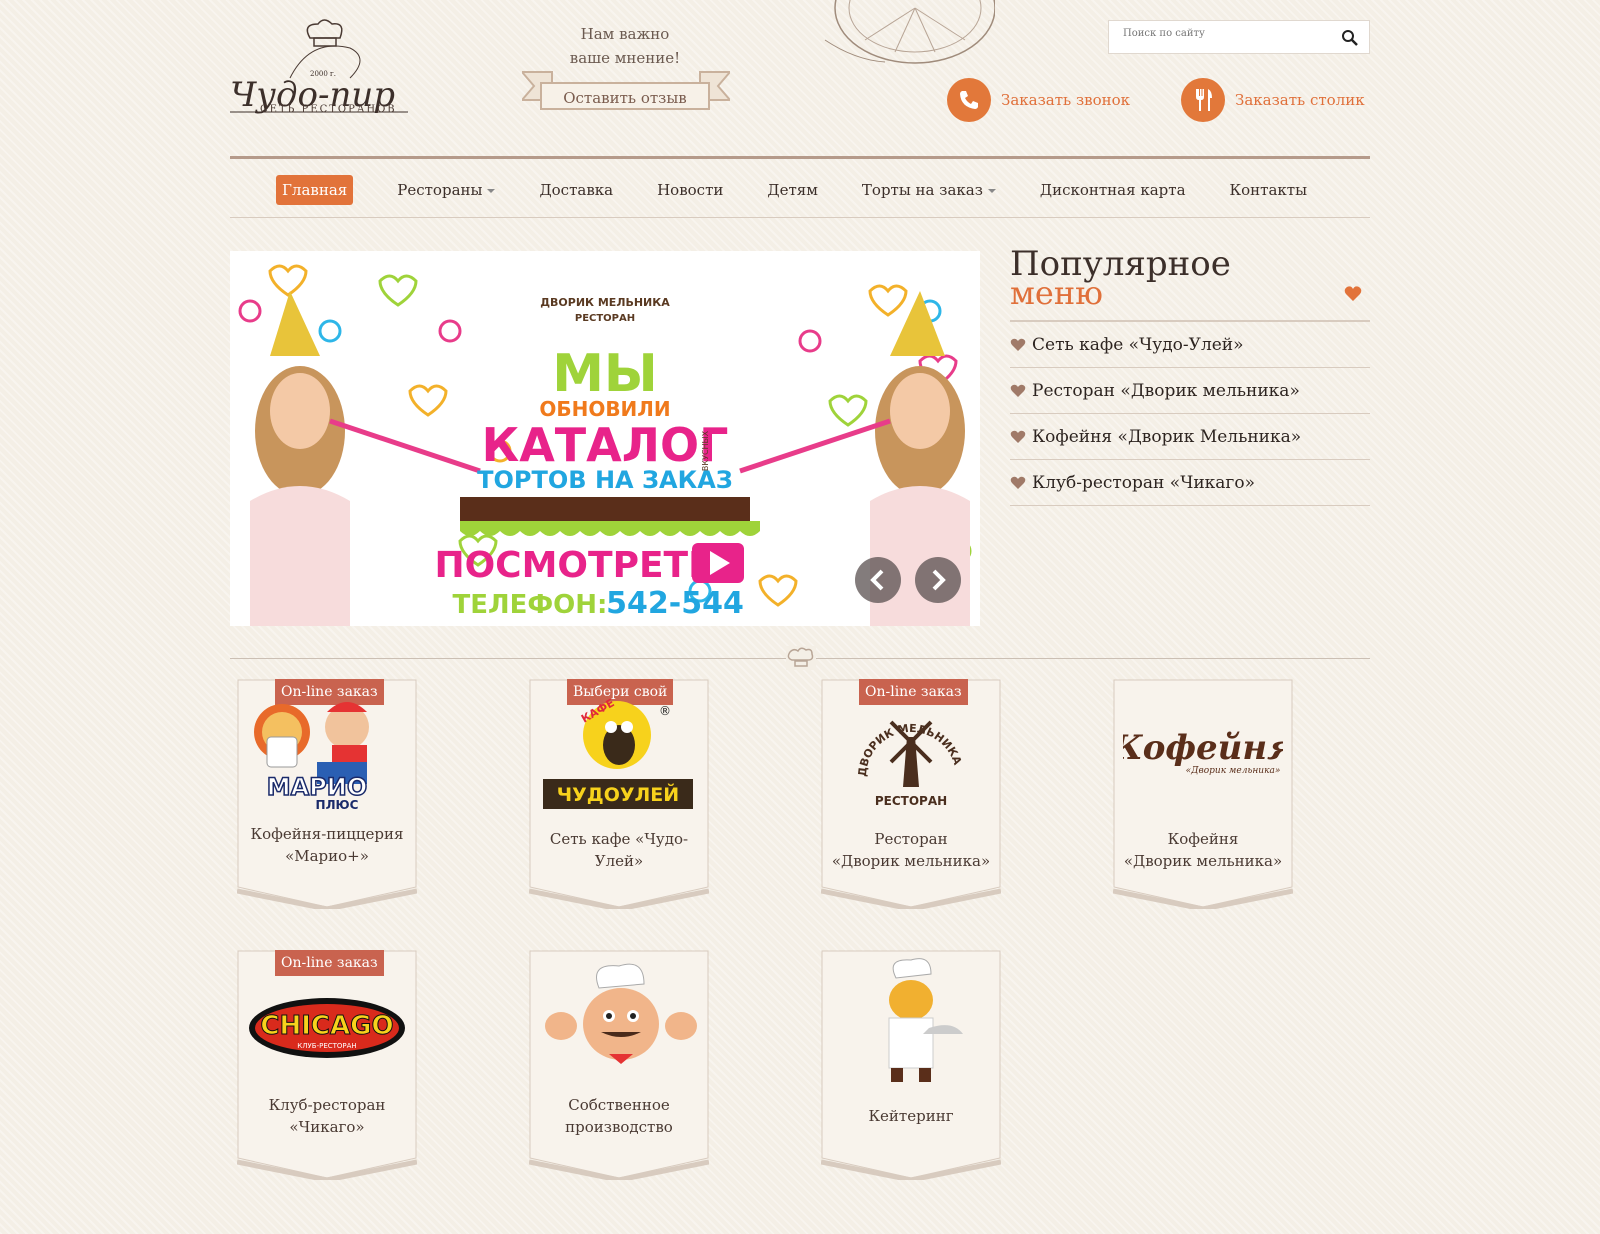 Image resolution: width=1600 pixels, height=1234 pixels. Describe the element at coordinates (1113, 190) in the screenshot. I see `nav-item-discount-card: Дисконтная карта` at that location.